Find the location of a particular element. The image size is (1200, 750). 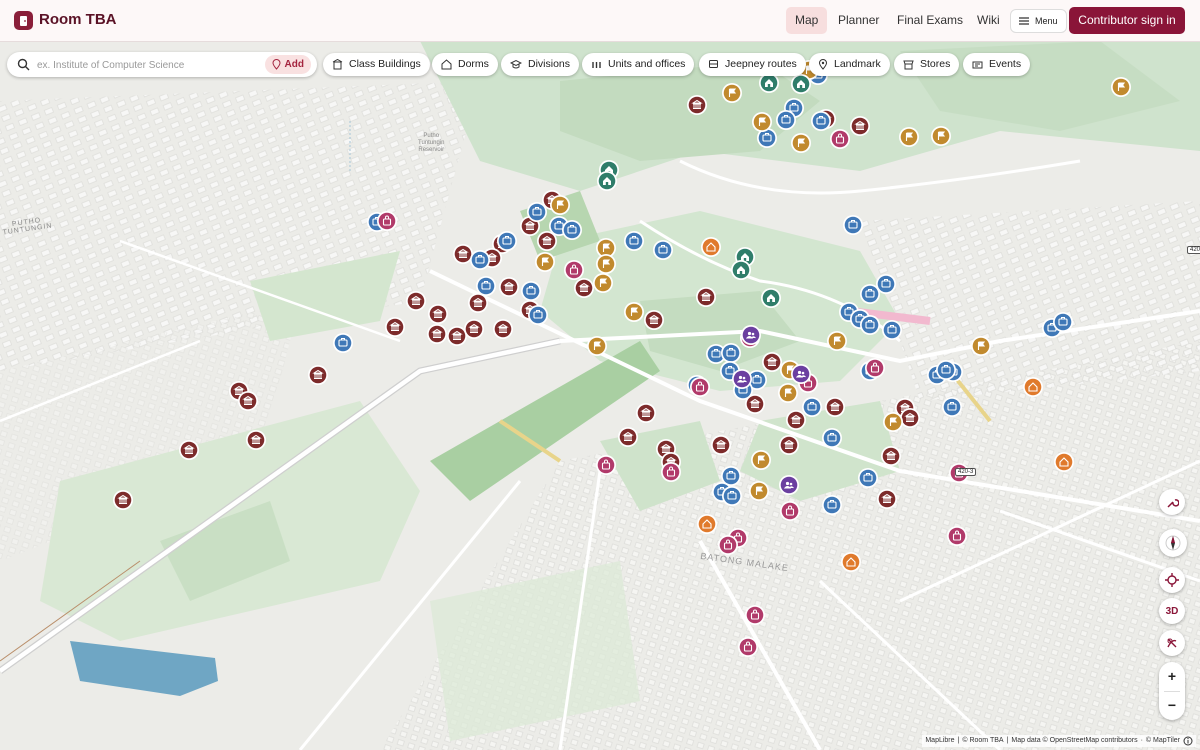

locate-button is located at coordinates (1172, 580).